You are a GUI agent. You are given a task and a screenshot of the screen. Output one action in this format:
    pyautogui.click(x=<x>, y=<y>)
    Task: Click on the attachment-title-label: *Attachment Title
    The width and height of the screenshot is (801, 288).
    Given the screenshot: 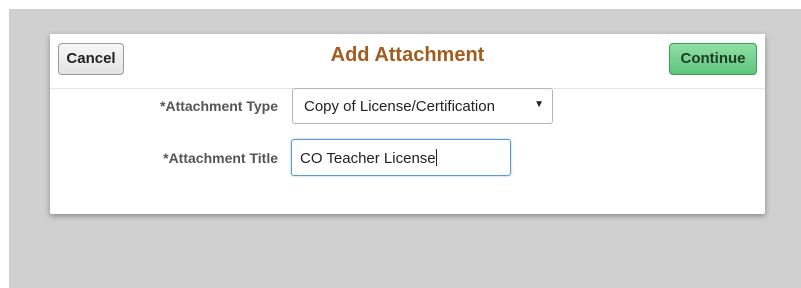 What is the action you would take?
    pyautogui.click(x=220, y=158)
    